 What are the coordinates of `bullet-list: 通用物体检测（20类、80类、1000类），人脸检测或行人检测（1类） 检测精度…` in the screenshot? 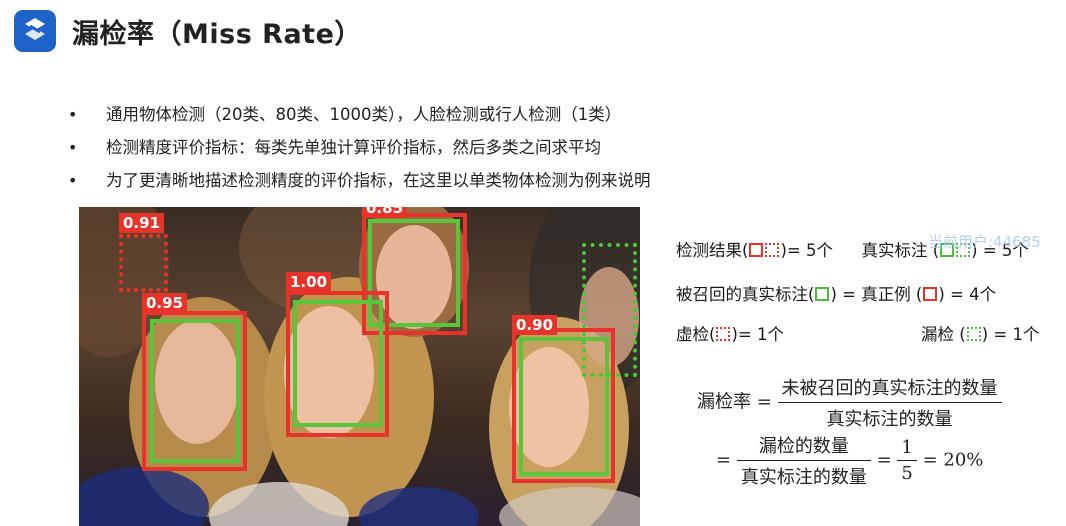 It's located at (359, 153).